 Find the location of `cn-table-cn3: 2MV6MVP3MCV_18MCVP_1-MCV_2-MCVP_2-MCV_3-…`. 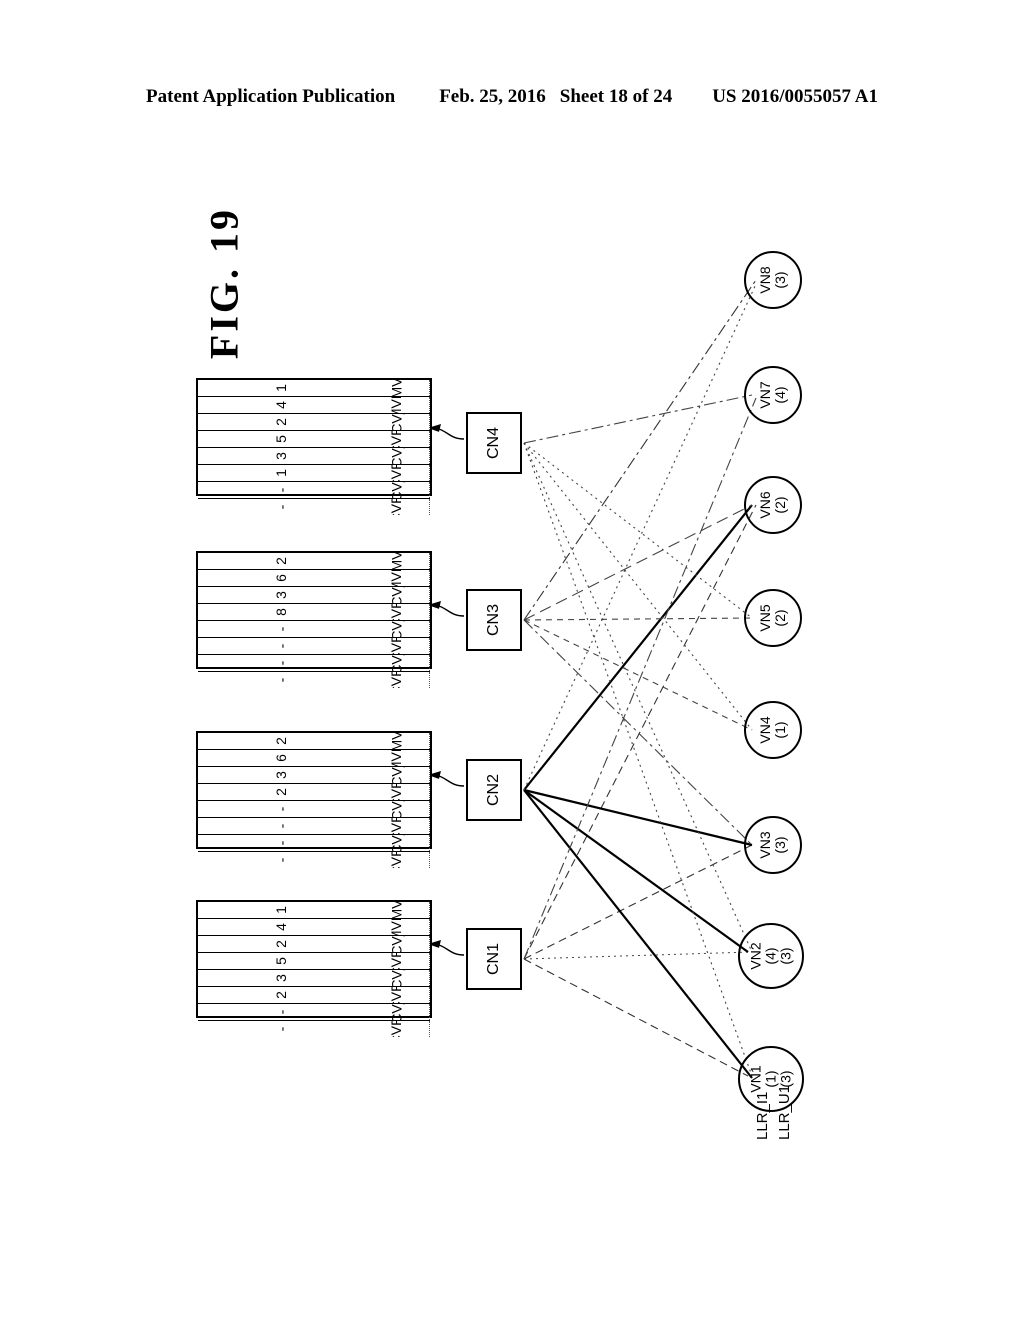

cn-table-cn3: 2MV6MVP3MCV_18MCVP_1-MCV_2-MCVP_2-MCV_3-… is located at coordinates (314, 619).